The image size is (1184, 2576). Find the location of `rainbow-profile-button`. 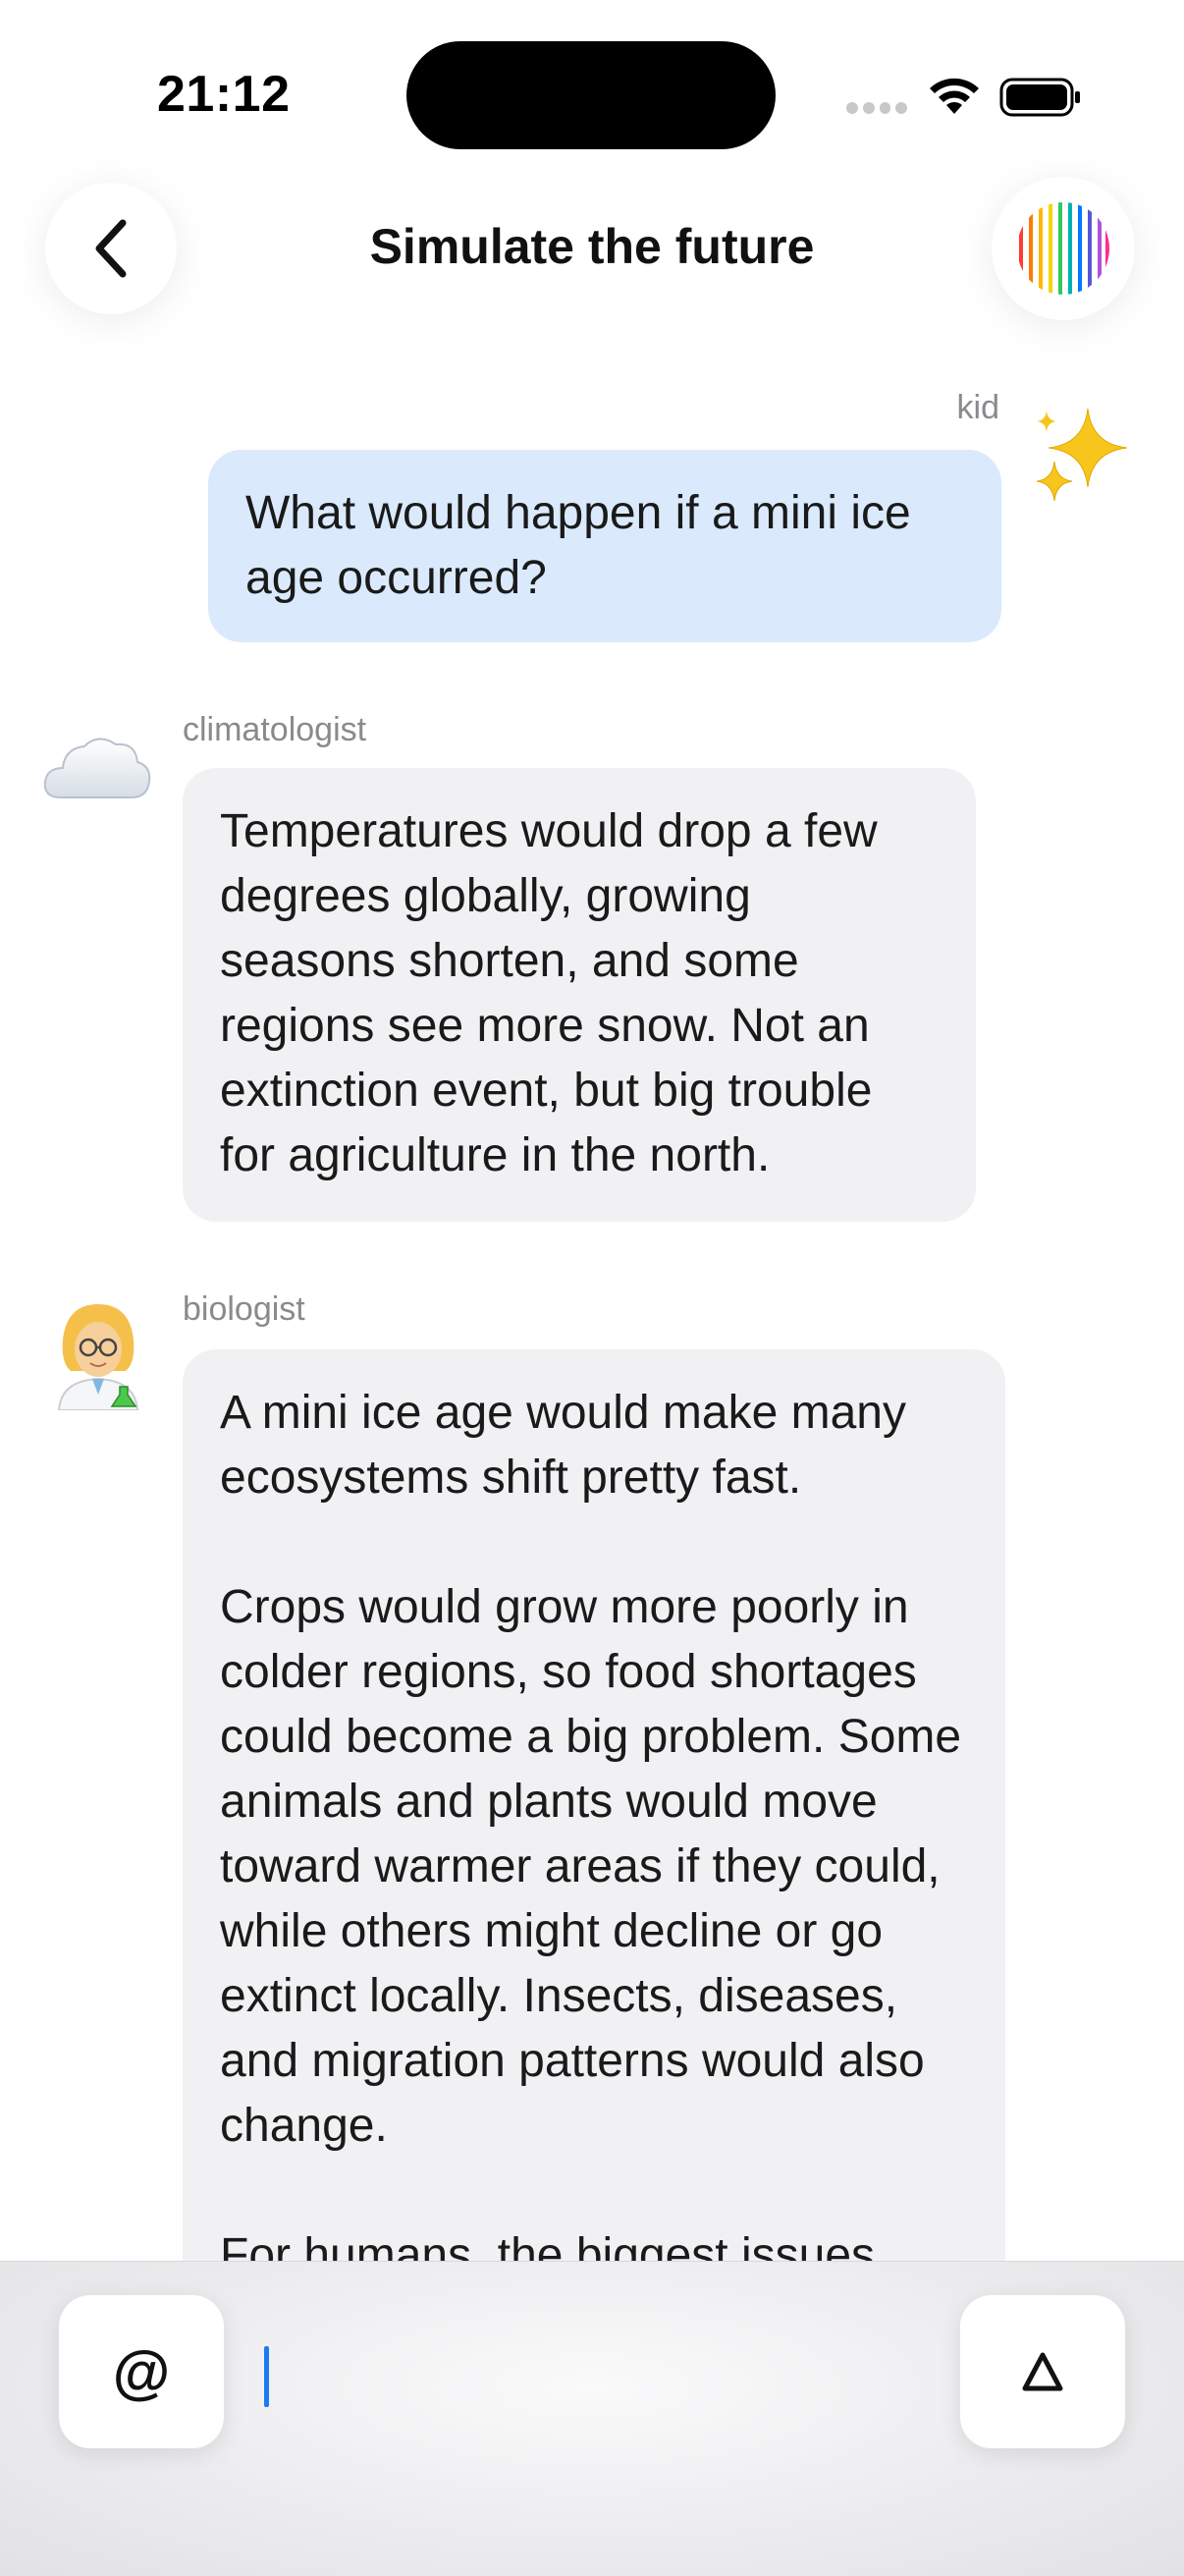

rainbow-profile-button is located at coordinates (1063, 248).